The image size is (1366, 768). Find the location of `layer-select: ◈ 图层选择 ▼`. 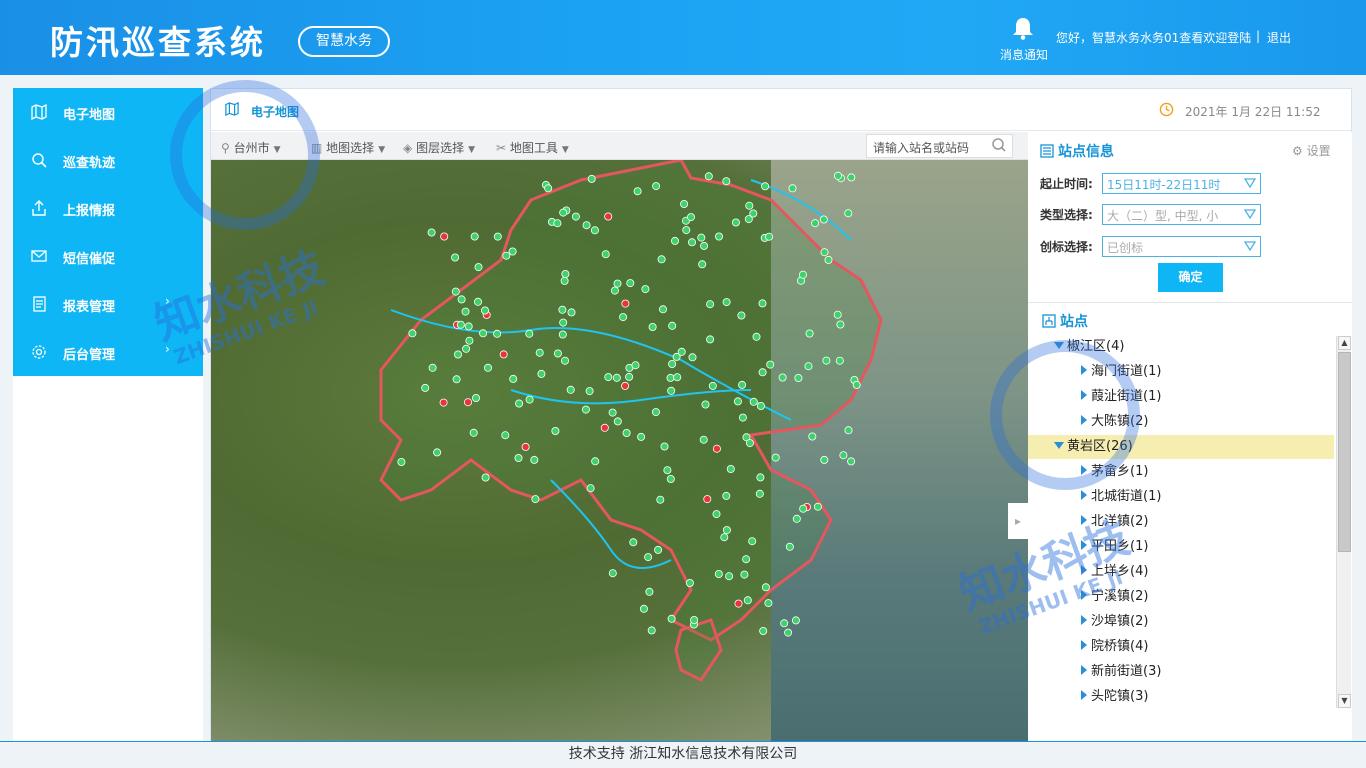

layer-select: ◈ 图层选择 ▼ is located at coordinates (439, 147).